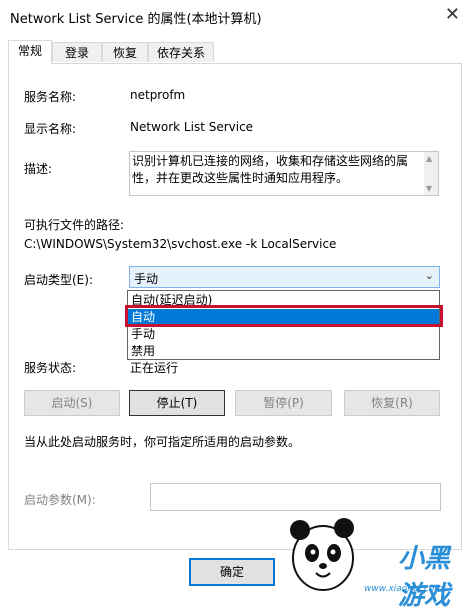  Describe the element at coordinates (322, 554) in the screenshot. I see `panda-mascot-icon` at that location.